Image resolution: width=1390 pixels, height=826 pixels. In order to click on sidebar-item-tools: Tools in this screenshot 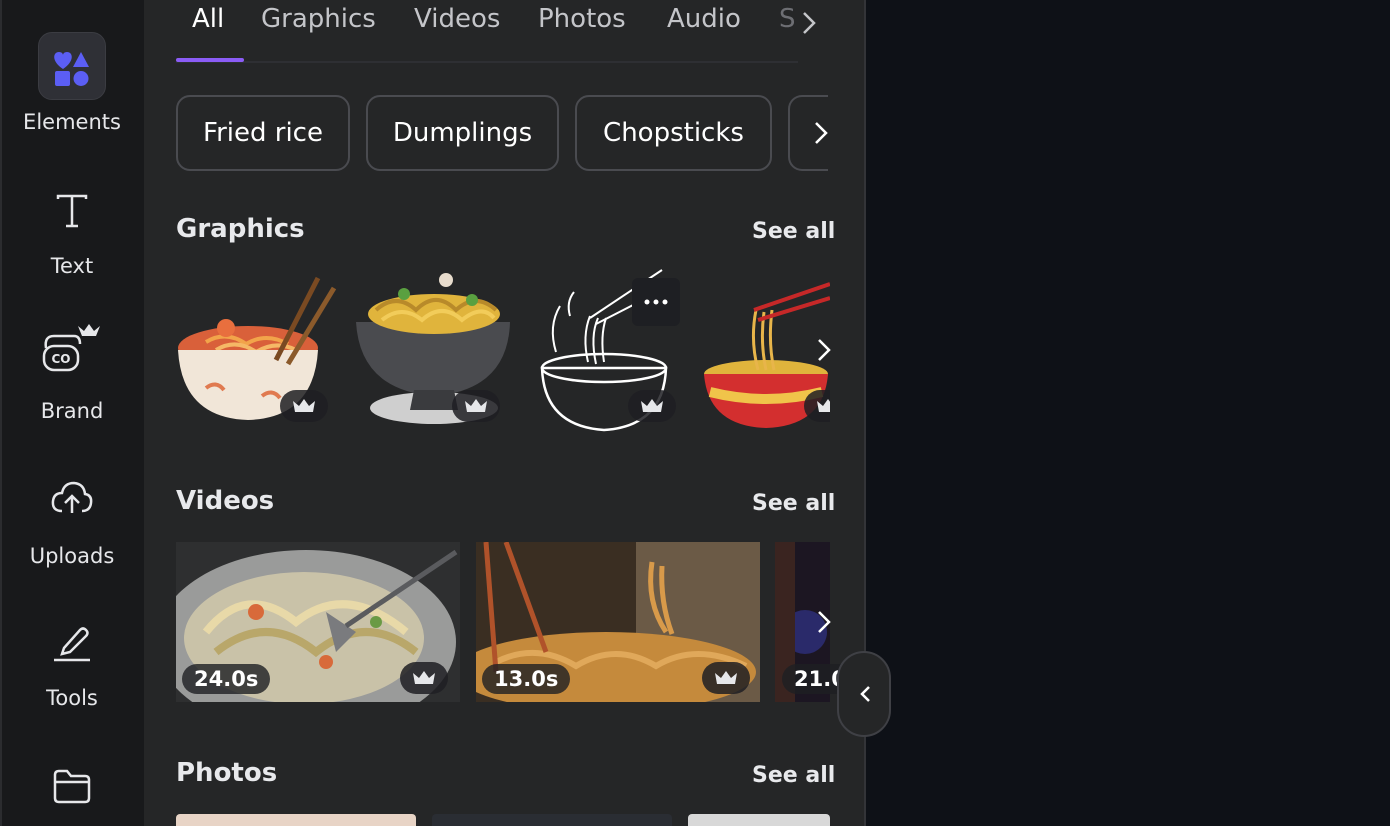, I will do `click(72, 670)`.